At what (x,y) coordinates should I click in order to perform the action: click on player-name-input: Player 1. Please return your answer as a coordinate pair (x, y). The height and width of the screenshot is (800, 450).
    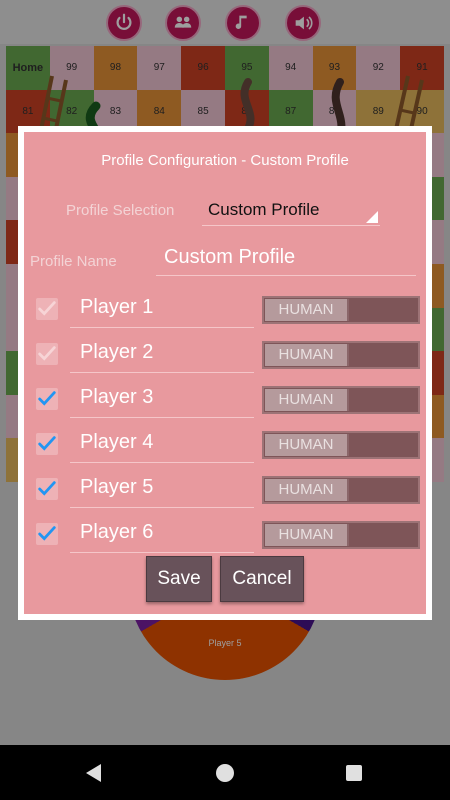
    Looking at the image, I should click on (162, 310).